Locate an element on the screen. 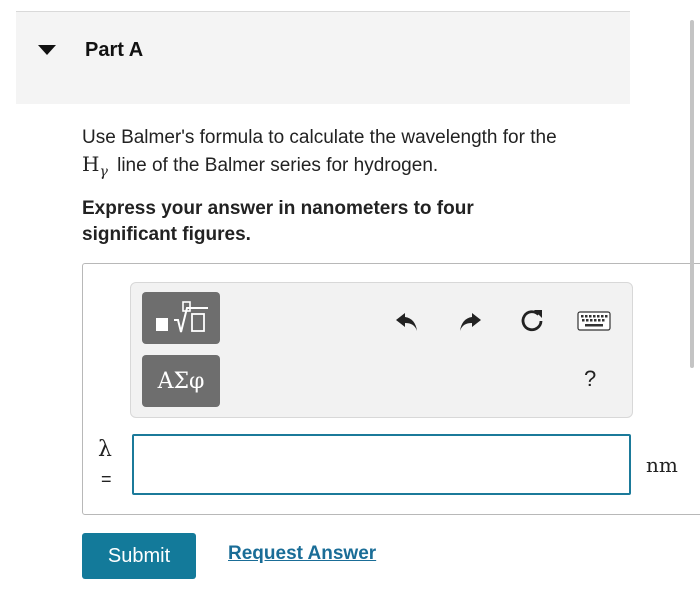  unit-label: nm is located at coordinates (662, 465).